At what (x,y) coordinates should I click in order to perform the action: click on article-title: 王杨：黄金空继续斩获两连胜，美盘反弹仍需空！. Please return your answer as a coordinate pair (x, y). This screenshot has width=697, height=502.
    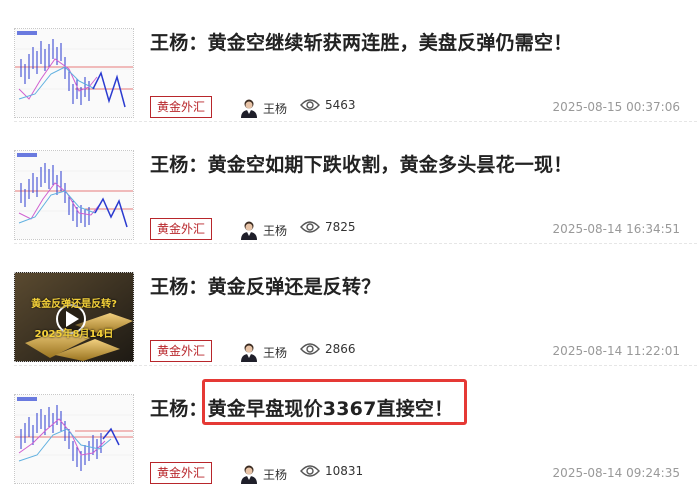
    Looking at the image, I should click on (361, 41).